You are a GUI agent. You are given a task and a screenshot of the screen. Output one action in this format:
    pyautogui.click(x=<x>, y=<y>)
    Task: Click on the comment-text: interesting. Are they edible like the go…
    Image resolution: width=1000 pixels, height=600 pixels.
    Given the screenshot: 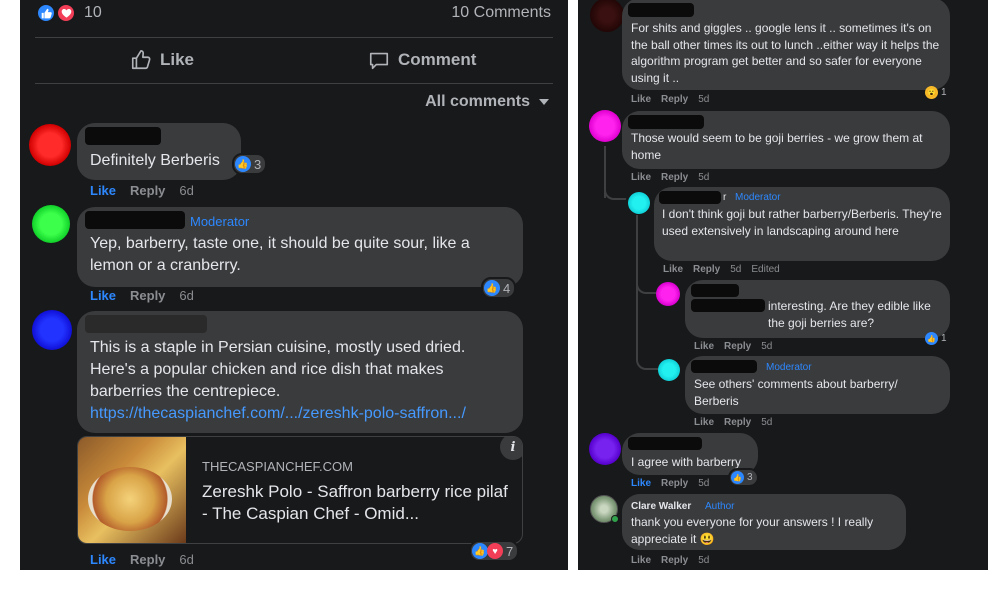 What is the action you would take?
    pyautogui.click(x=849, y=314)
    